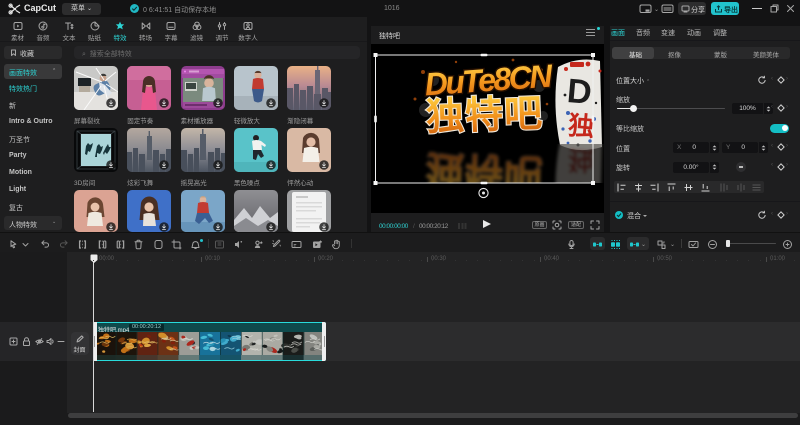 Image resolution: width=800 pixels, height=425 pixels. Describe the element at coordinates (484, 116) in the screenshot. I see `svg-text: 独特吧` at that location.